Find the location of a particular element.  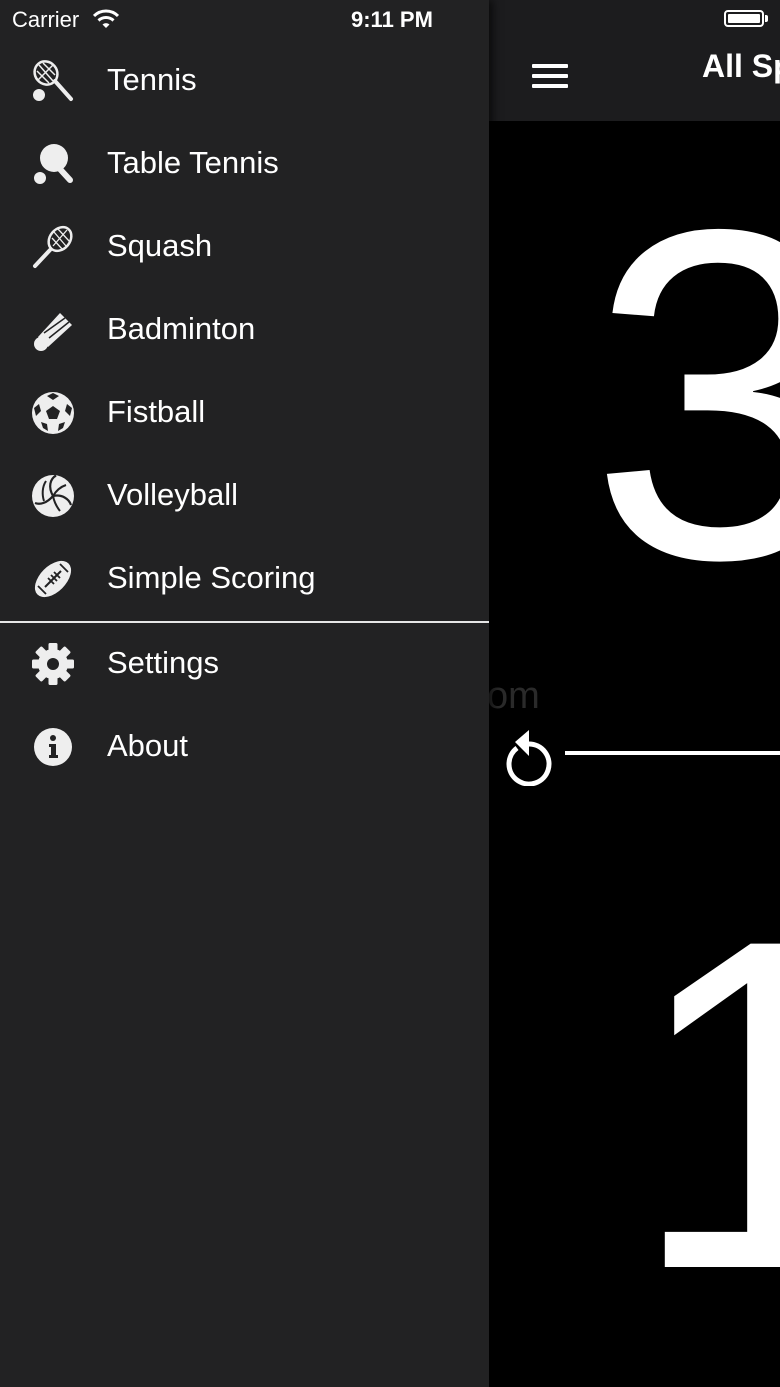

carrier-label: Carrier is located at coordinates (46, 19).